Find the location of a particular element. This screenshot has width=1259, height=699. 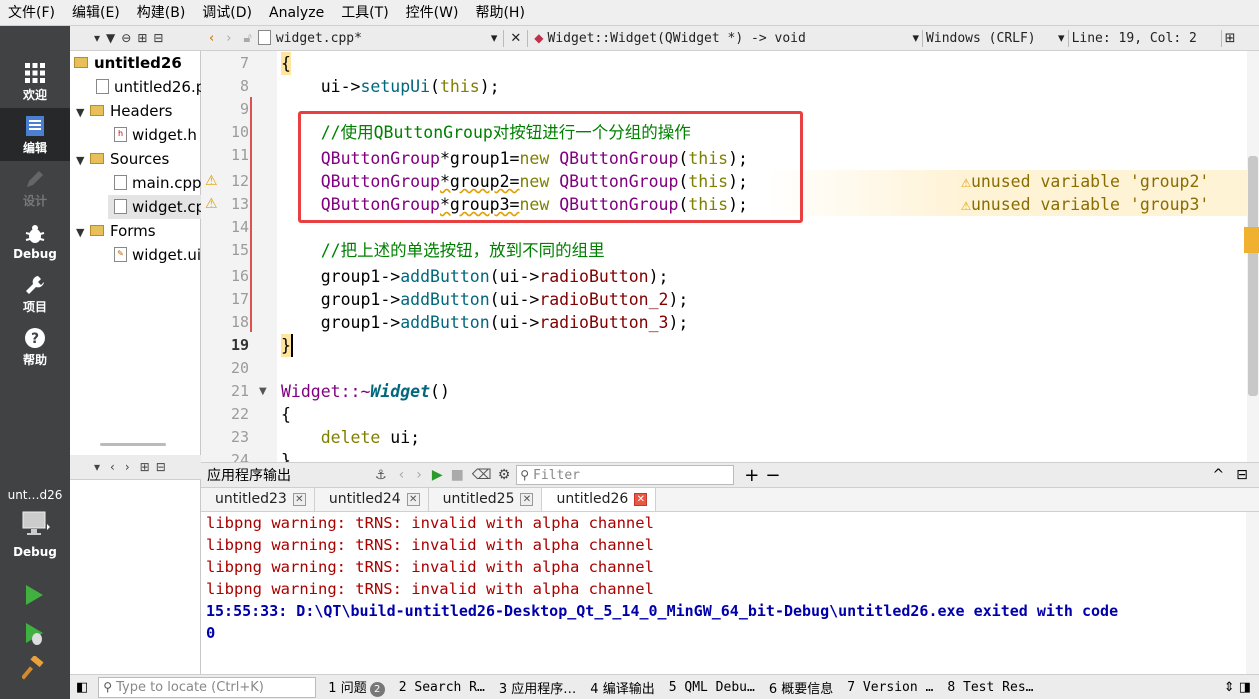

line-ending-selector: Windows (CRLF) is located at coordinates (992, 38).